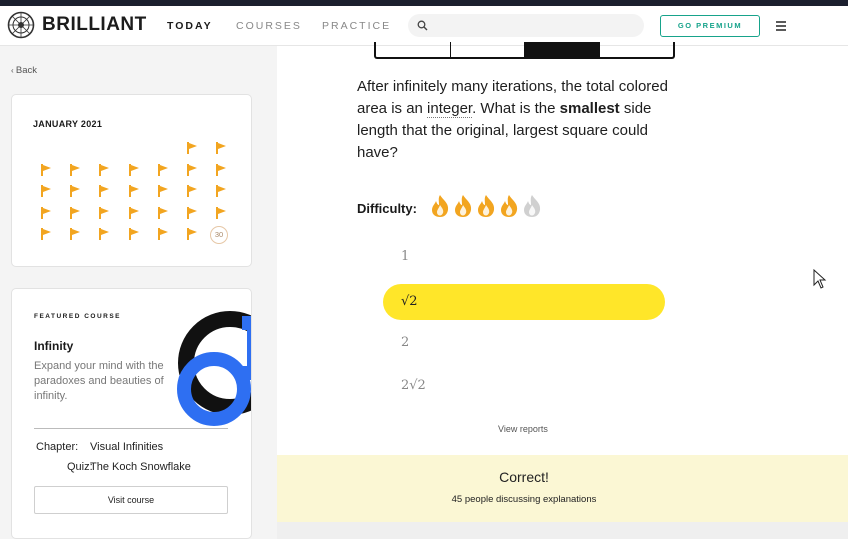 This screenshot has width=848, height=539. What do you see at coordinates (524, 343) in the screenshot?
I see `answer-option-2: 2` at bounding box center [524, 343].